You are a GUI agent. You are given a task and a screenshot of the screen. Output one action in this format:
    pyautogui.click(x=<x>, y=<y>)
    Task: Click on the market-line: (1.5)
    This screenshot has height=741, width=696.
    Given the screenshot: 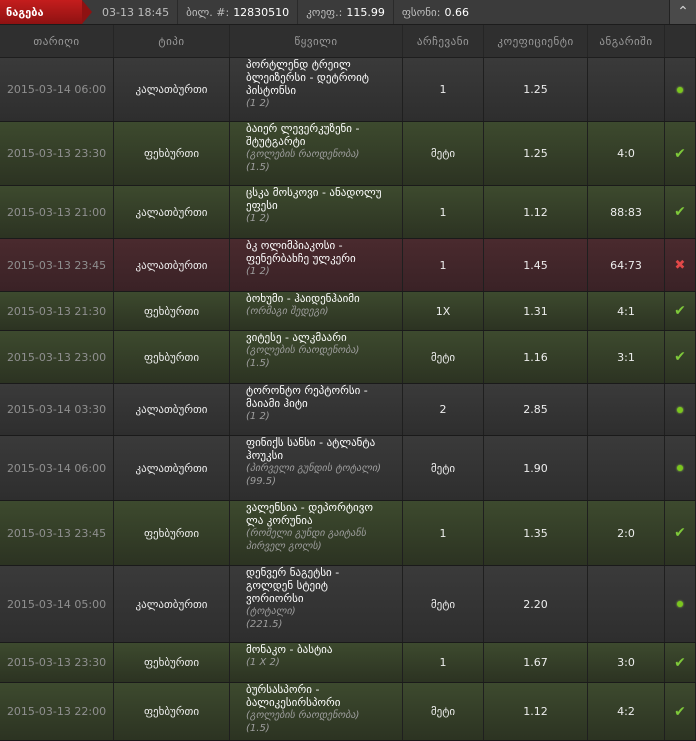 What is the action you would take?
    pyautogui.click(x=258, y=728)
    